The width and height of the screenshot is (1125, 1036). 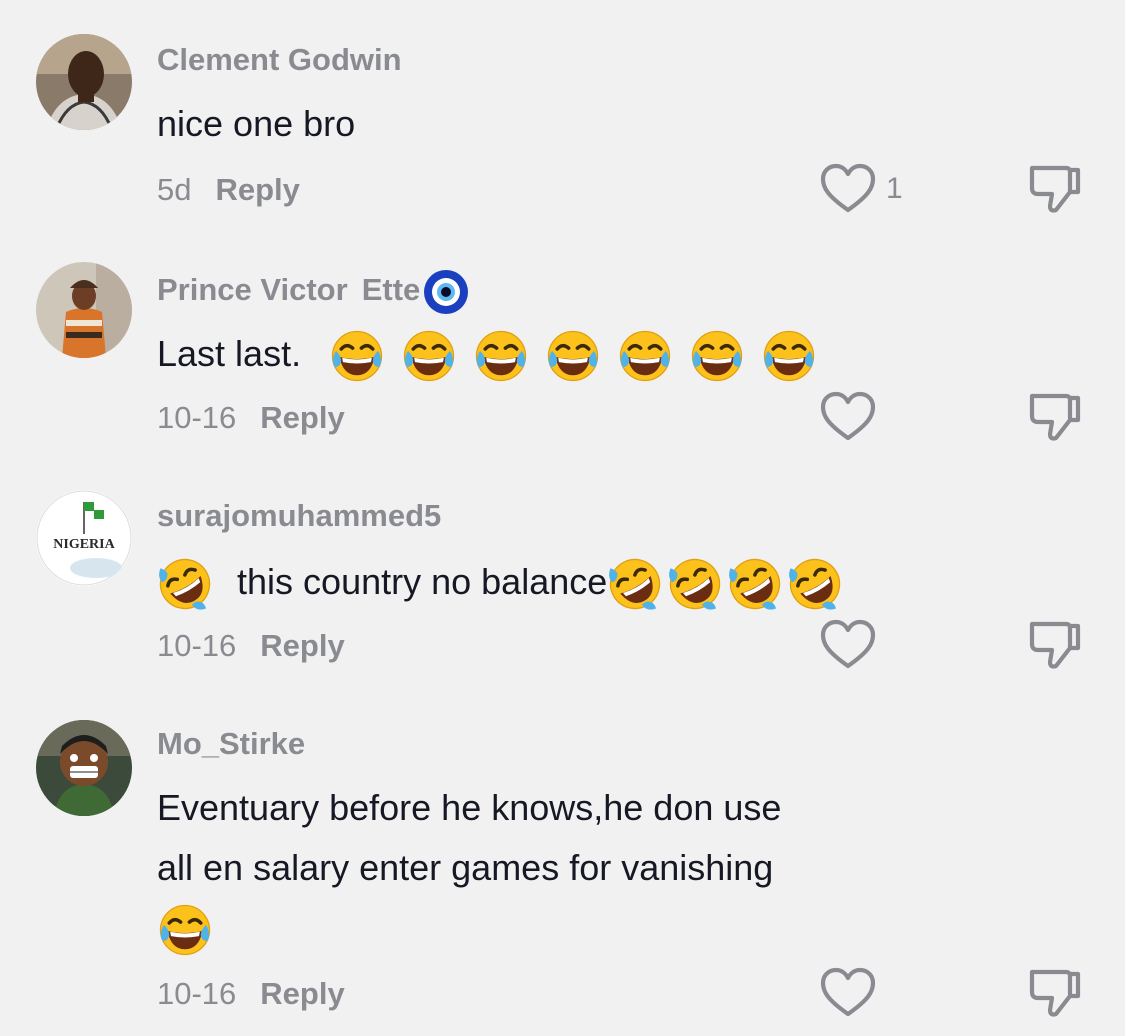 I want to click on nazar-amulet-icon, so click(x=446, y=292).